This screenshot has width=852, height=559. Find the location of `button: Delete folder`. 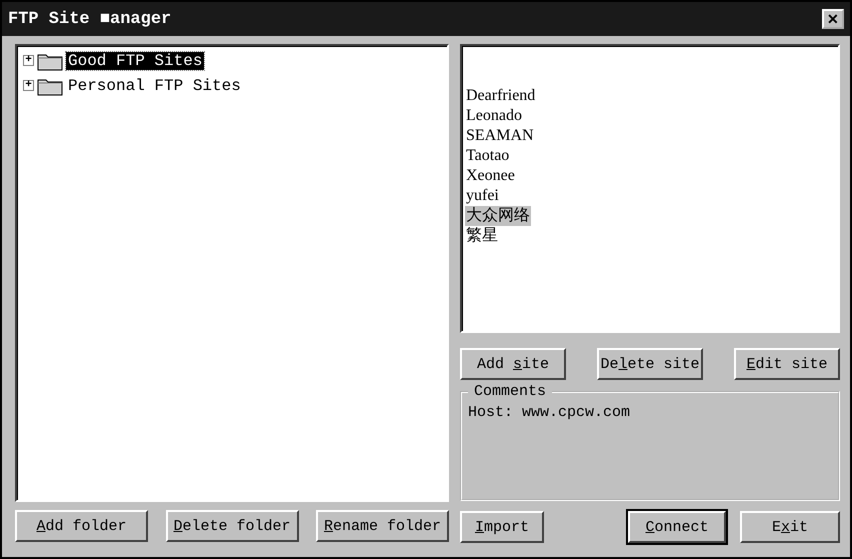

button: Delete folder is located at coordinates (232, 526).